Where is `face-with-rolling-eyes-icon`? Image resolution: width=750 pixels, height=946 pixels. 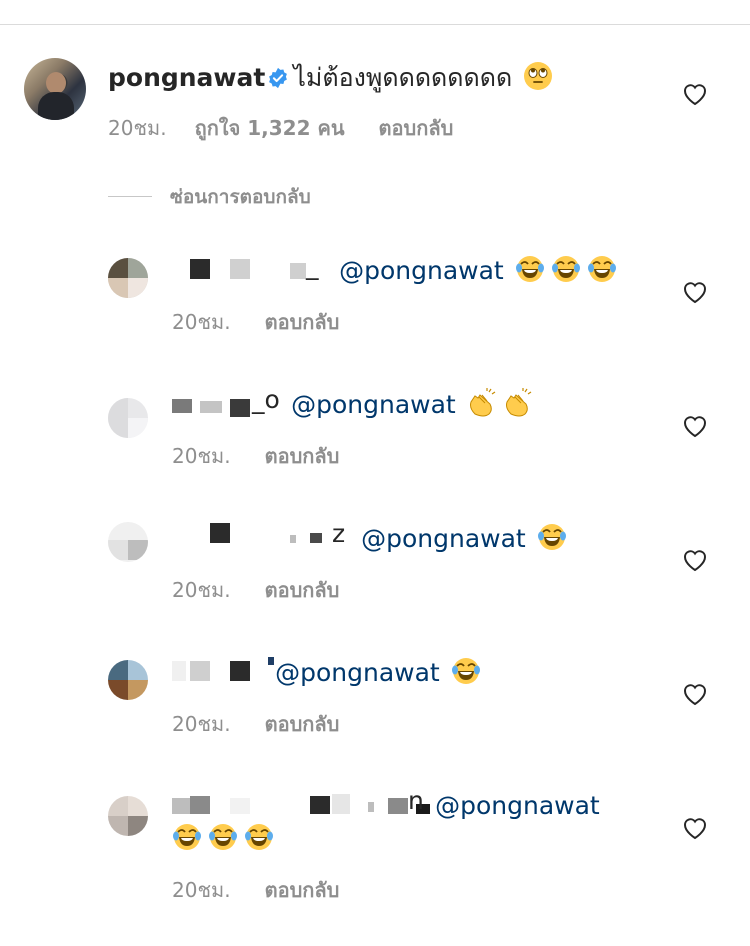
face-with-rolling-eyes-icon is located at coordinates (538, 76).